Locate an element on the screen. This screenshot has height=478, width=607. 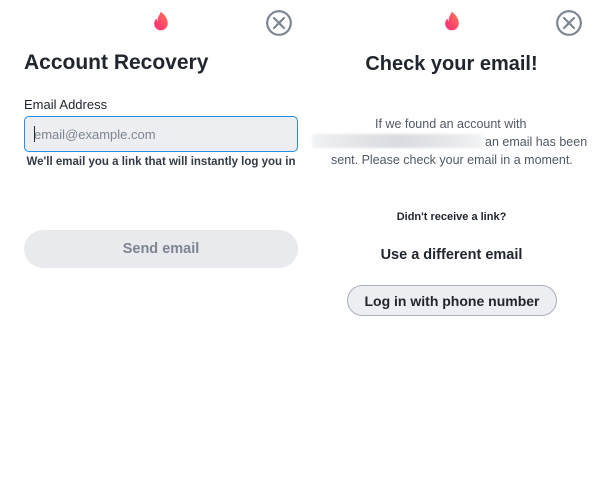
email-field is located at coordinates (161, 134).